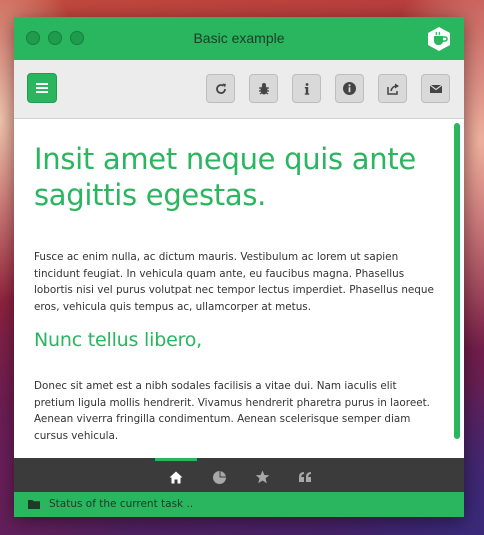 The width and height of the screenshot is (484, 535). I want to click on bug-icon, so click(263, 88).